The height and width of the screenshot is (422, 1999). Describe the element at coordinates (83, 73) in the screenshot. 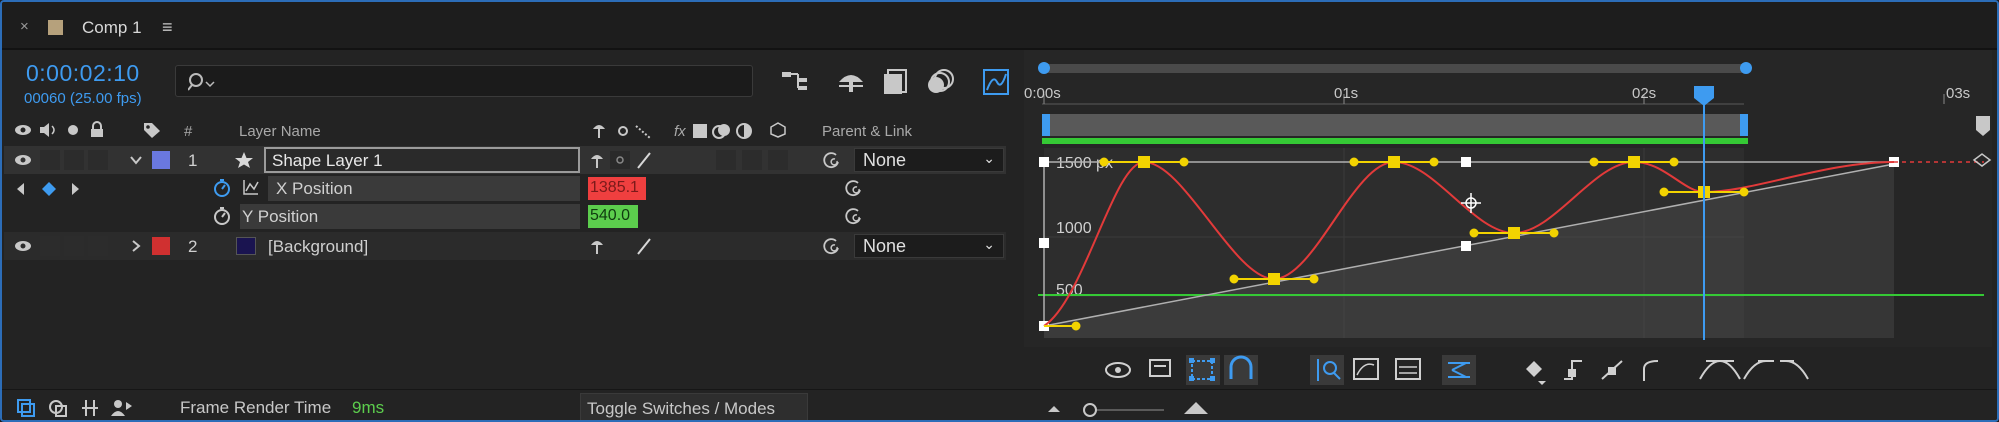

I see `current-time-display: 0:00:02:10` at that location.